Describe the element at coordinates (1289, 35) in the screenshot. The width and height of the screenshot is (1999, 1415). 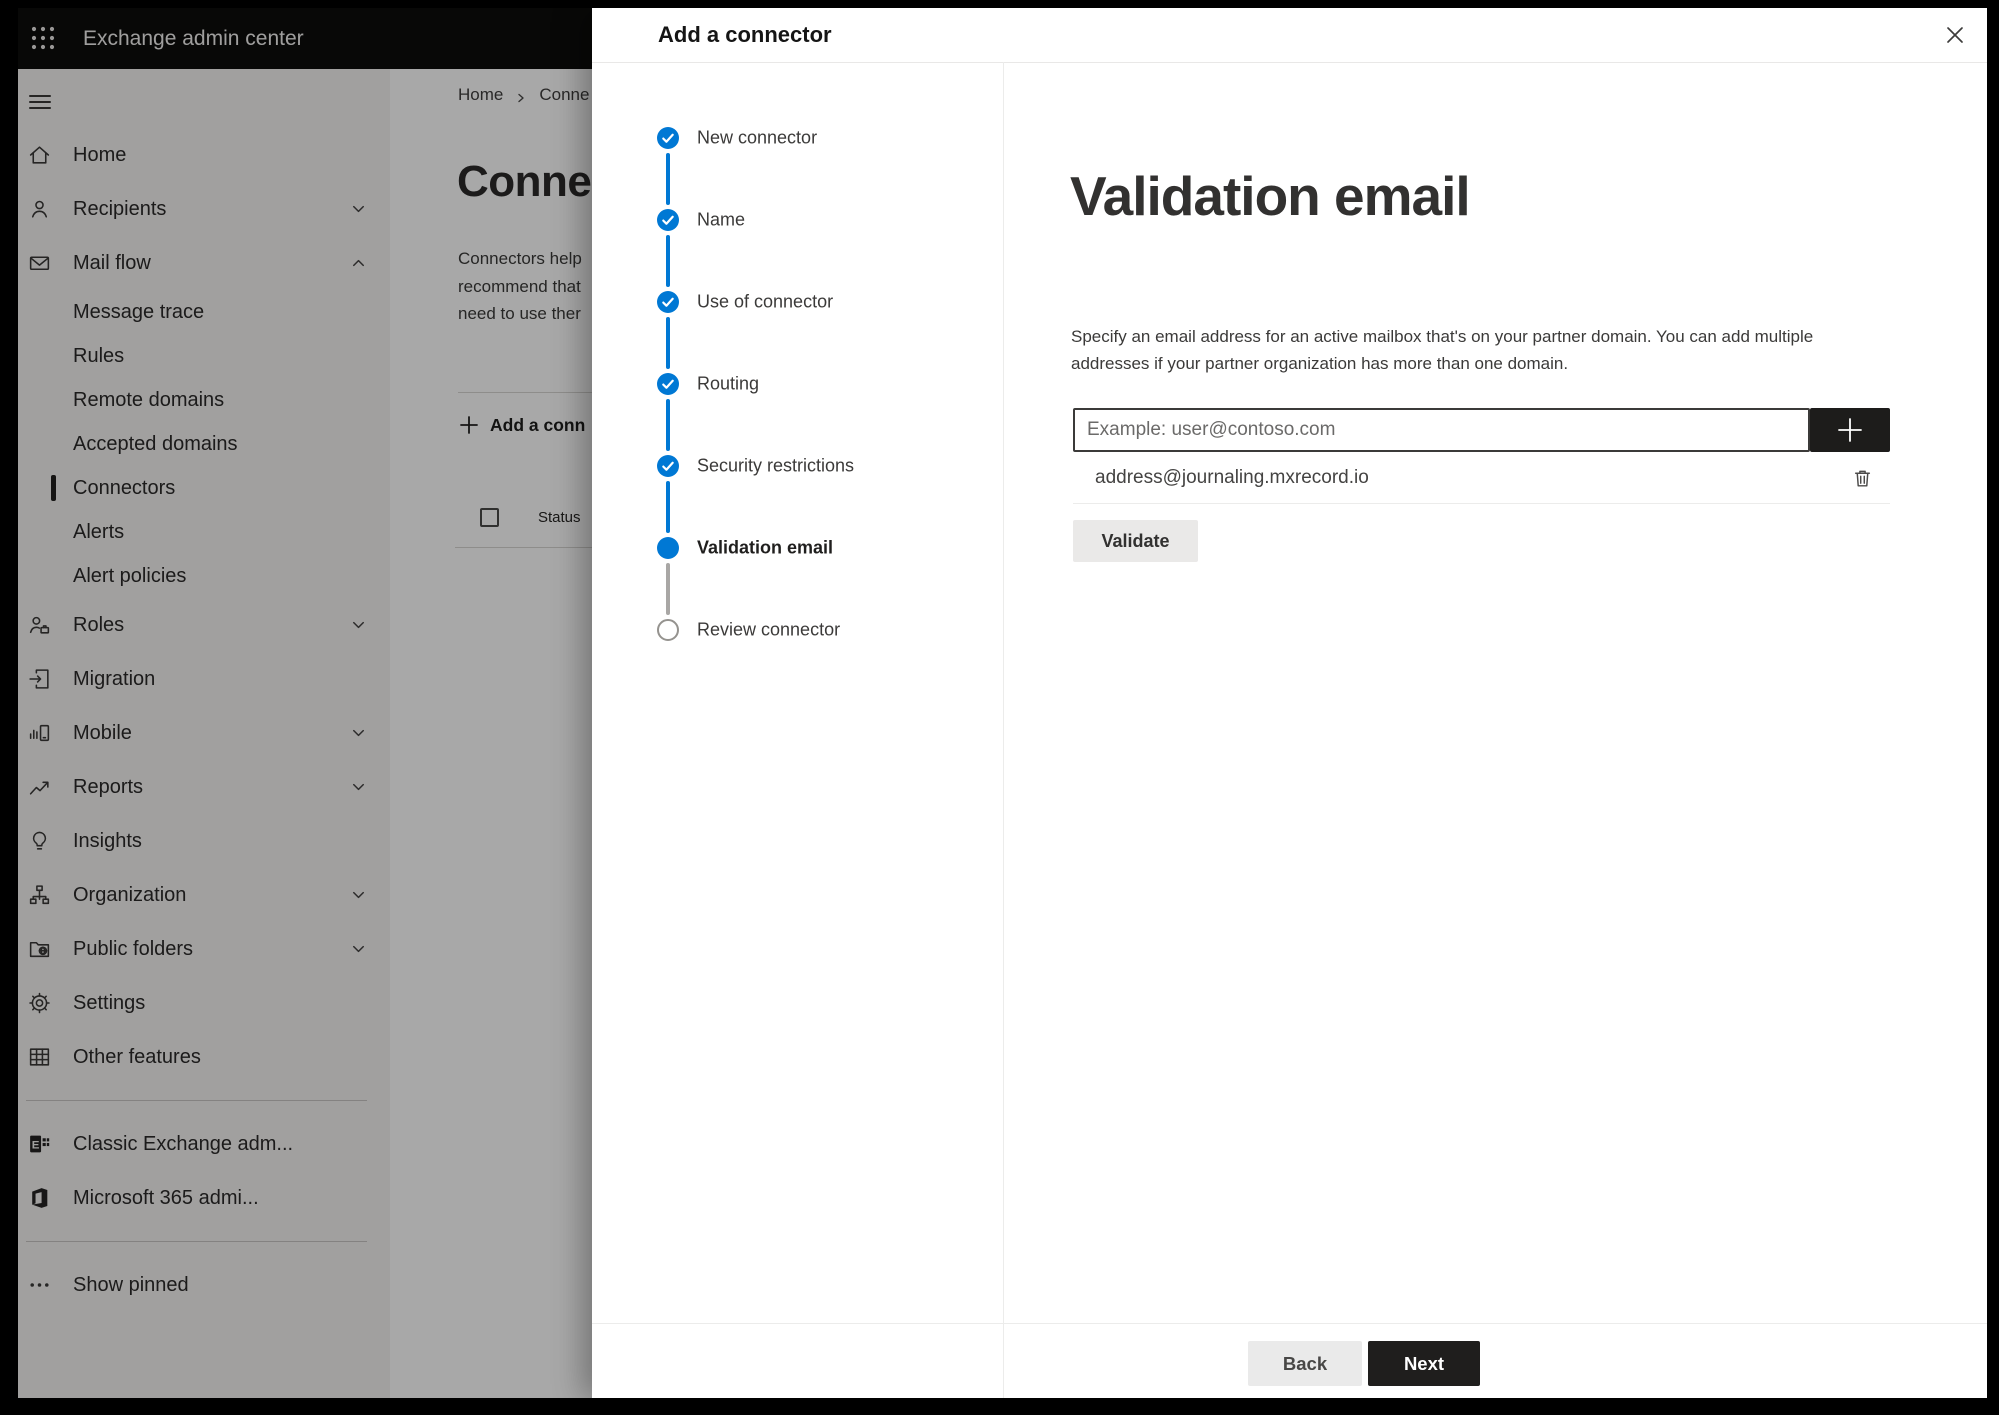
I see `dialog-header: Add a connector` at that location.